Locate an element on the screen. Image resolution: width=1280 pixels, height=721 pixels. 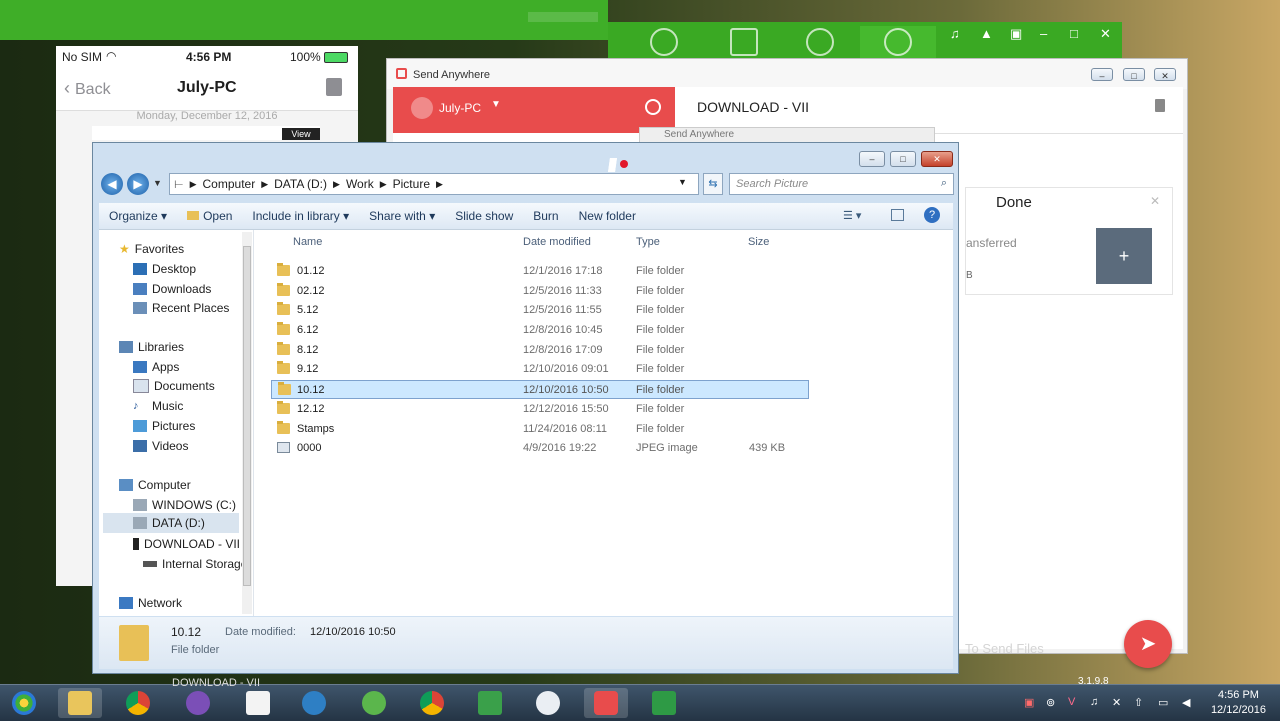
nav-computer: Computer is located at coordinates (155, 485).